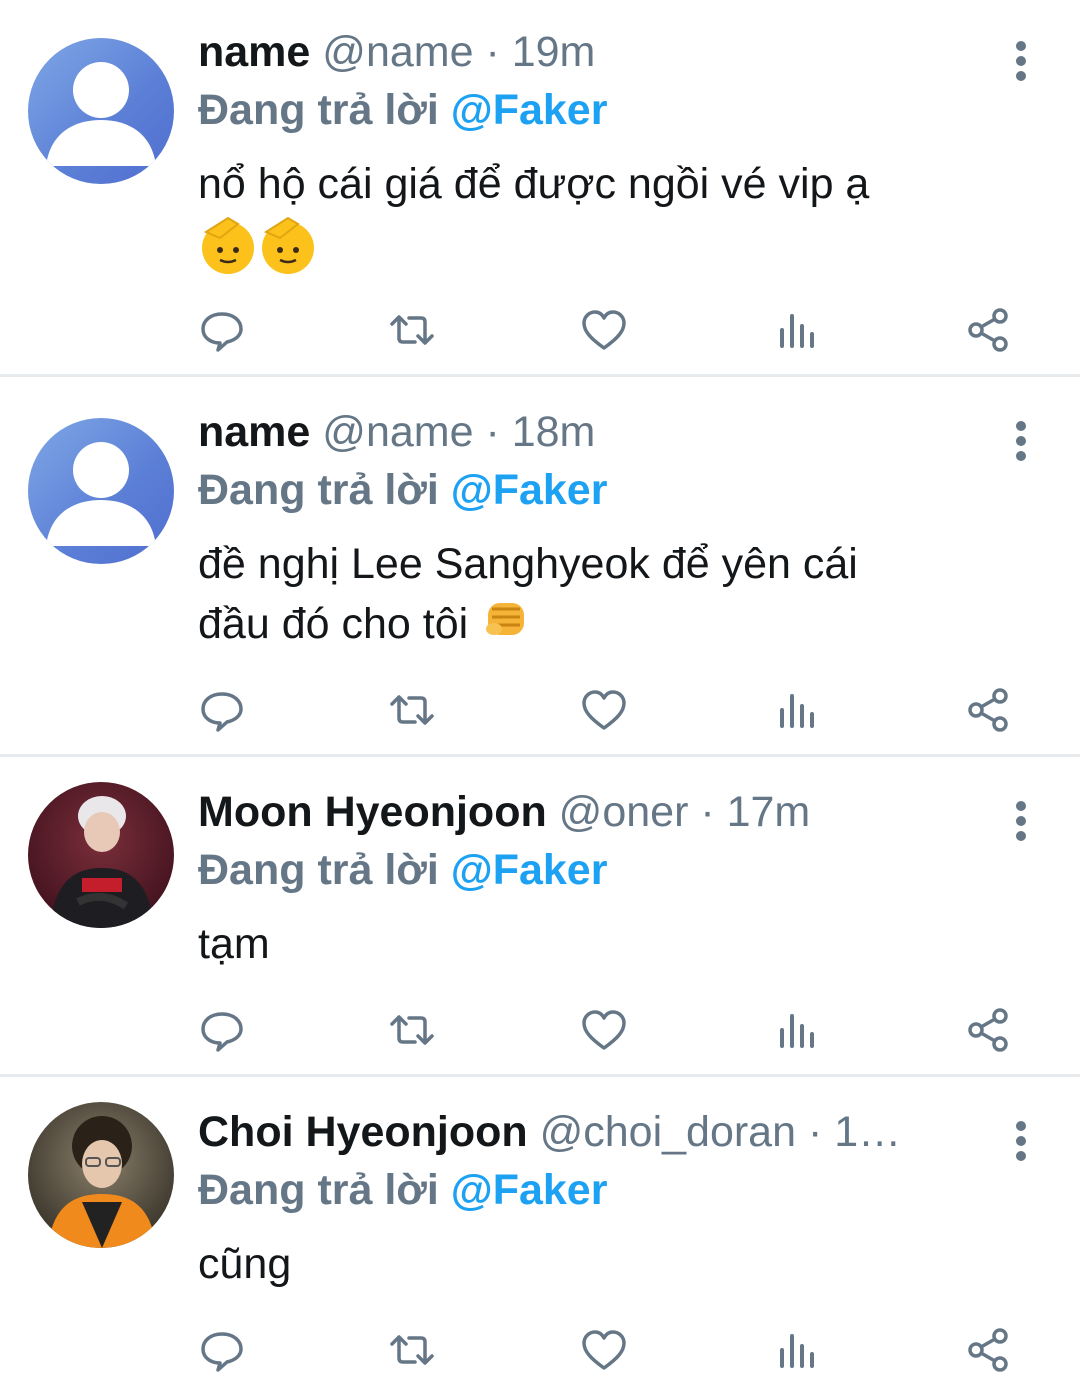  I want to click on handle-and-time: @oner · 17m, so click(678, 812).